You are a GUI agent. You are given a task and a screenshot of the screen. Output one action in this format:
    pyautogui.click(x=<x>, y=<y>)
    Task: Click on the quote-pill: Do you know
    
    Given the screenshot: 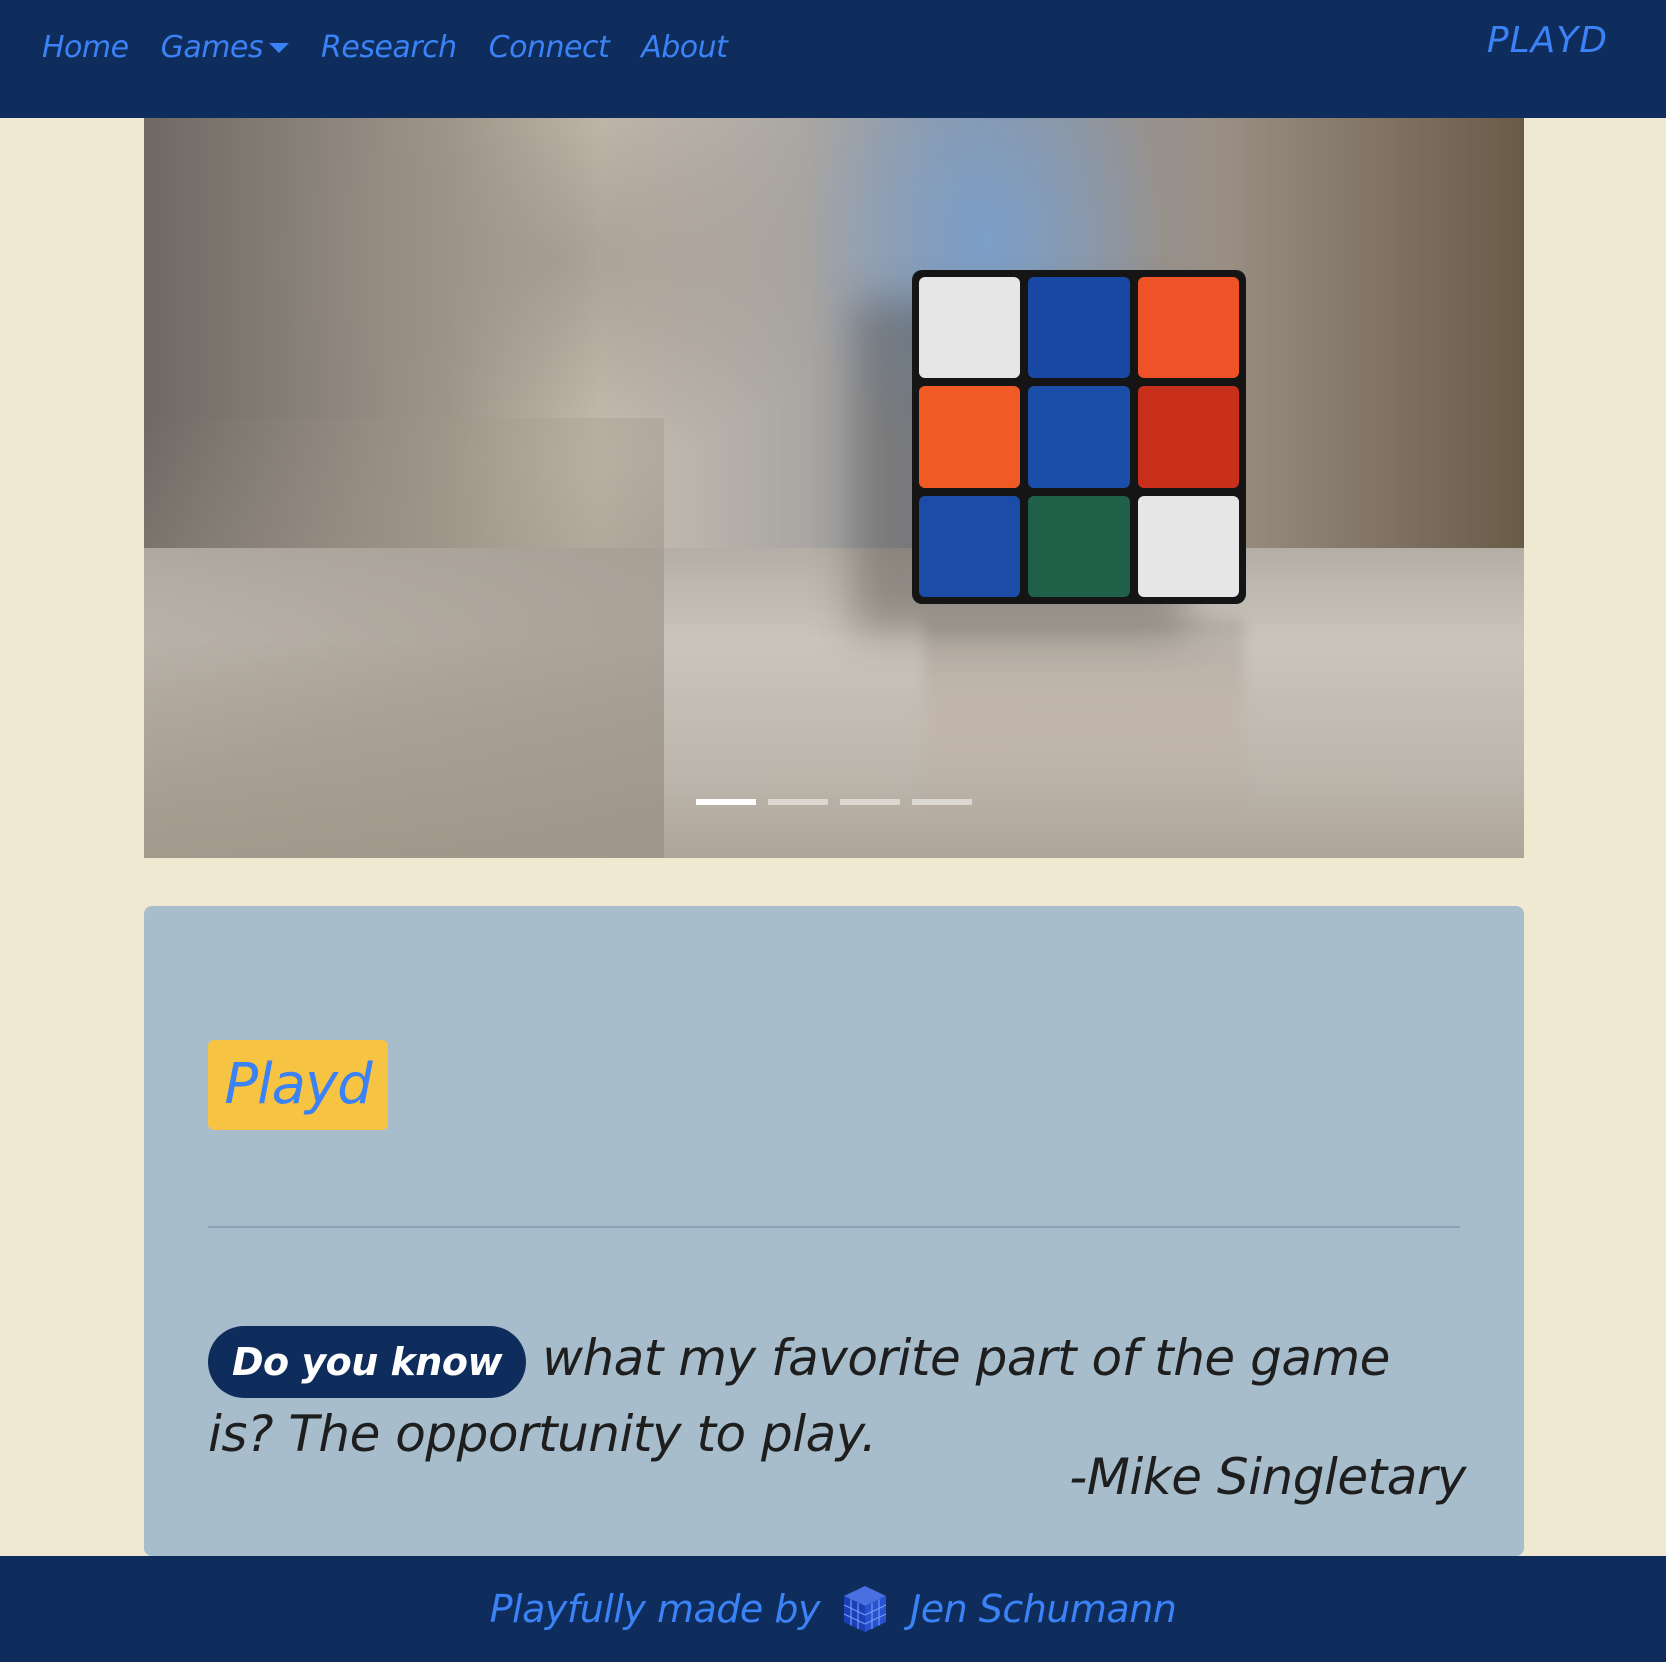 What is the action you would take?
    pyautogui.click(x=367, y=1361)
    